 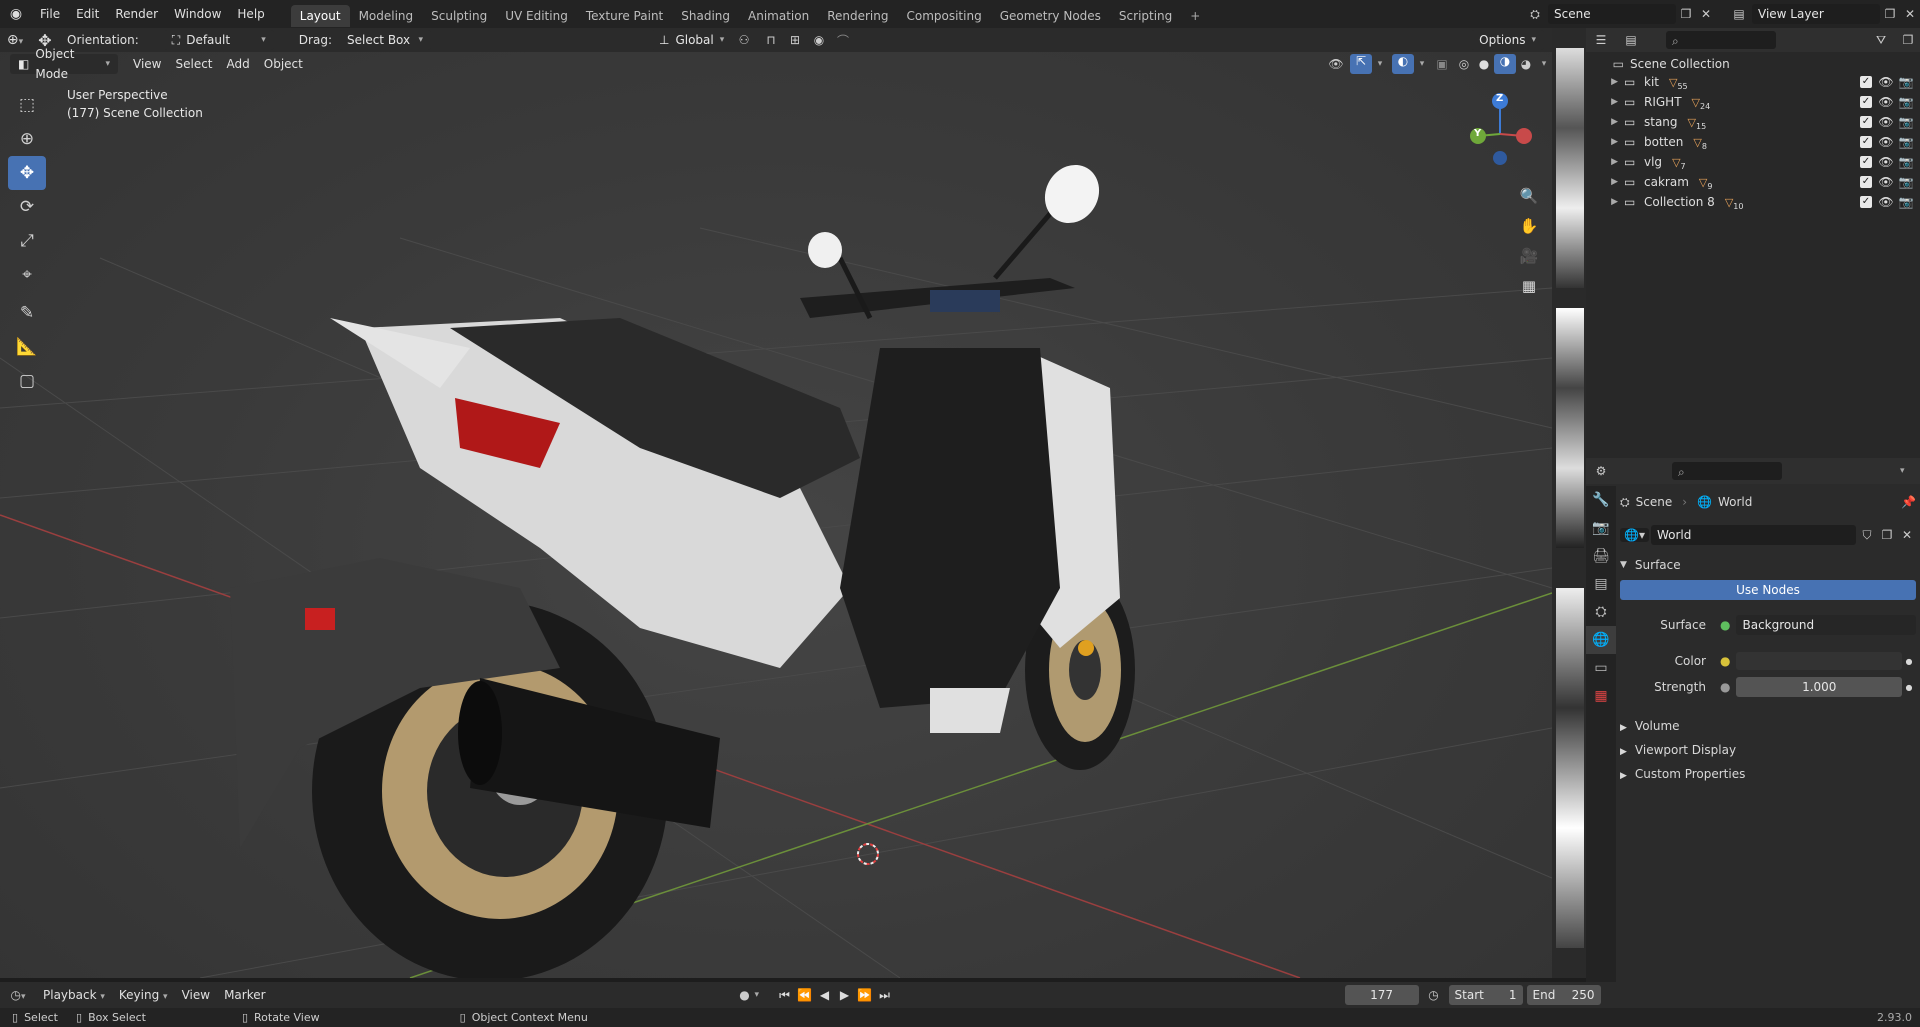 What do you see at coordinates (1507, 40) in the screenshot?
I see `options-dropdown: Options ▾` at bounding box center [1507, 40].